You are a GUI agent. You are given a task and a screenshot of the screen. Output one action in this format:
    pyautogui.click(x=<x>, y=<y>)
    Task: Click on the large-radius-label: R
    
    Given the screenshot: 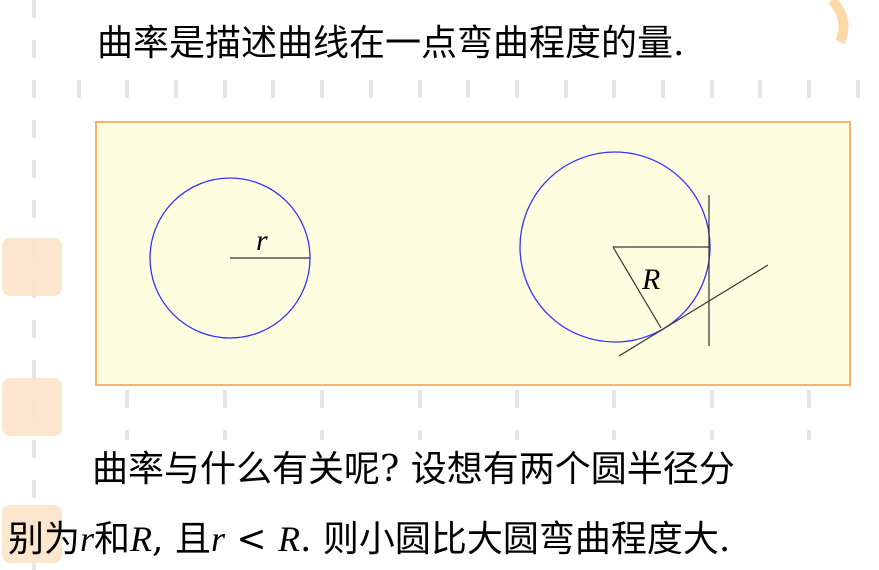 What is the action you would take?
    pyautogui.click(x=650, y=279)
    